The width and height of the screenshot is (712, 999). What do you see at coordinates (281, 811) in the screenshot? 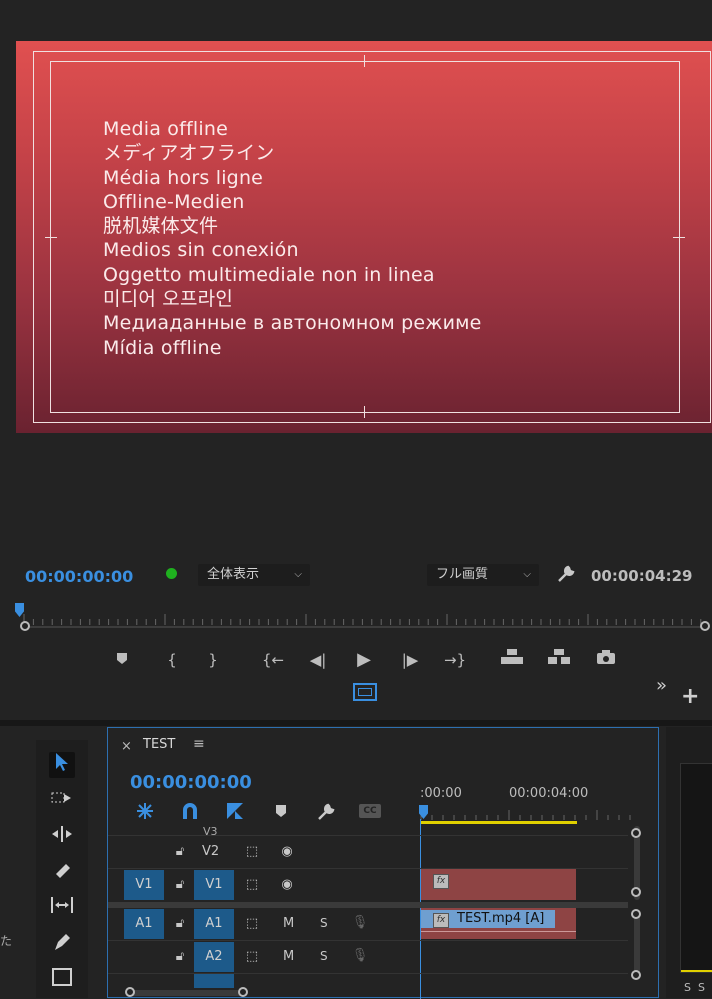
I see `add-marker-icon` at bounding box center [281, 811].